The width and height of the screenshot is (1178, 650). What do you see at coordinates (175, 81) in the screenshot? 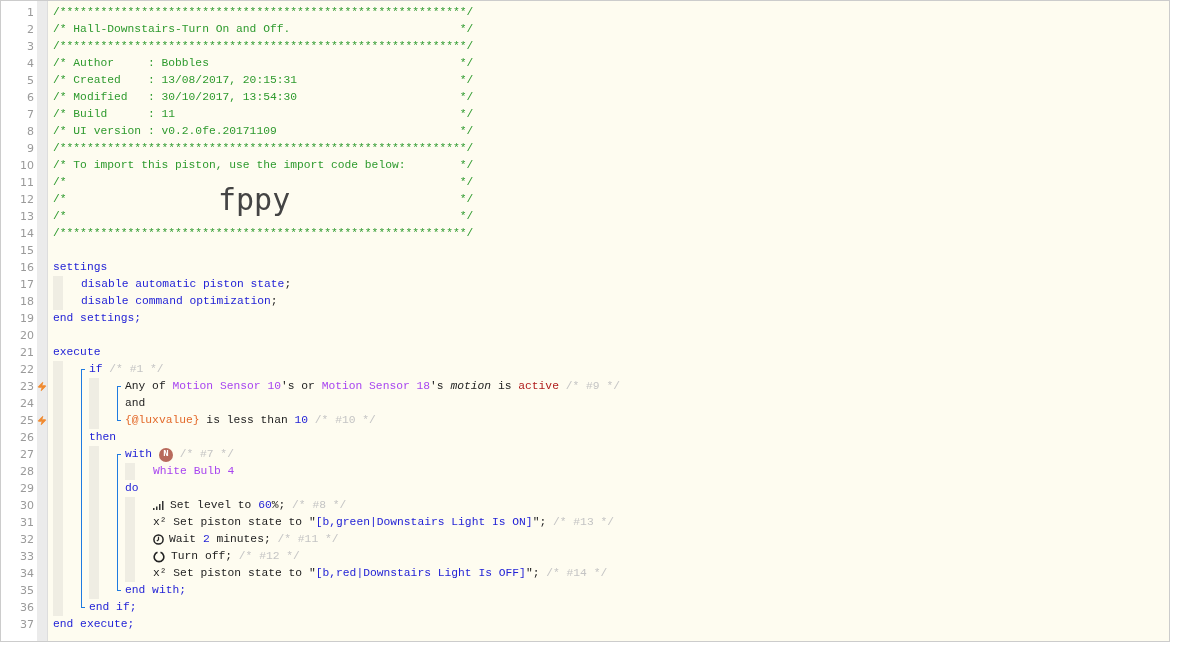
I see `header-comment: /* Created : 13/08/2017, 20:15:31` at bounding box center [175, 81].